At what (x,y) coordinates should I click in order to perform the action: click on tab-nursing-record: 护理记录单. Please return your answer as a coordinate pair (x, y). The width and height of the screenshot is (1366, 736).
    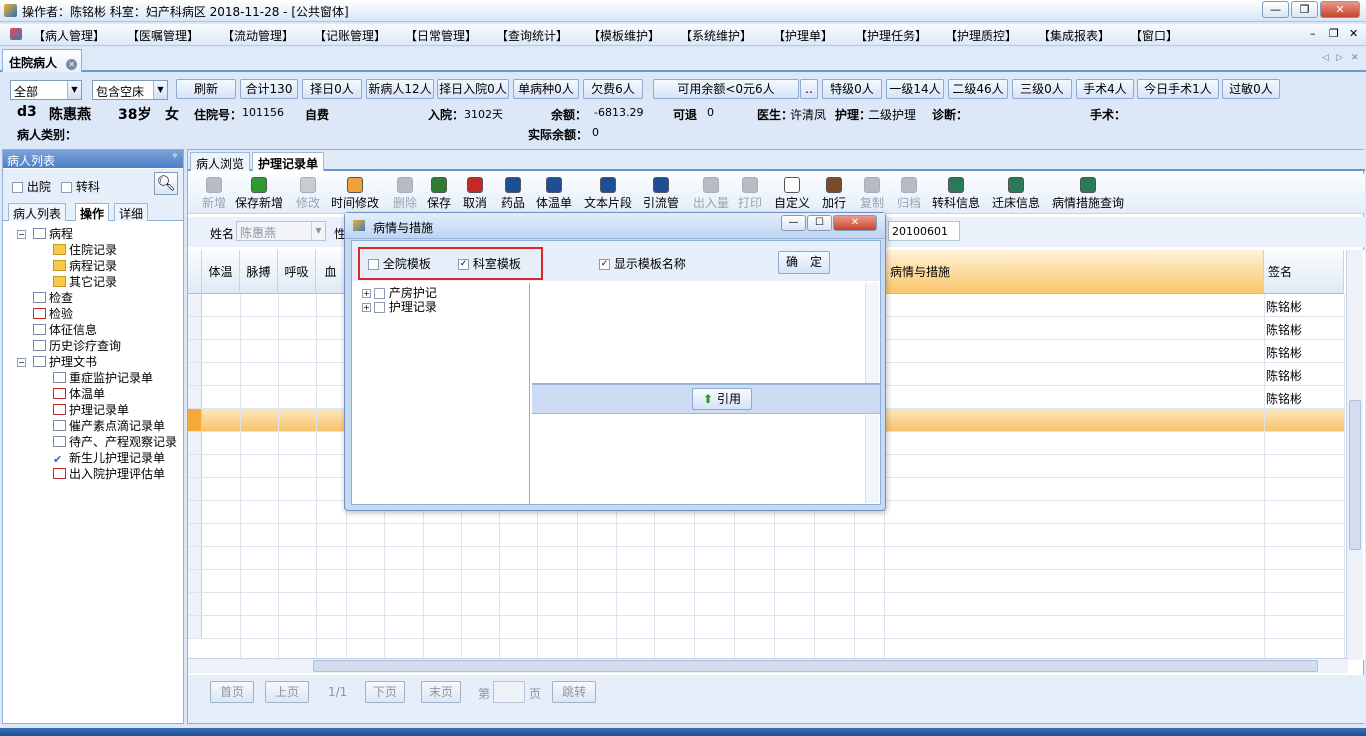
    Looking at the image, I should click on (288, 161).